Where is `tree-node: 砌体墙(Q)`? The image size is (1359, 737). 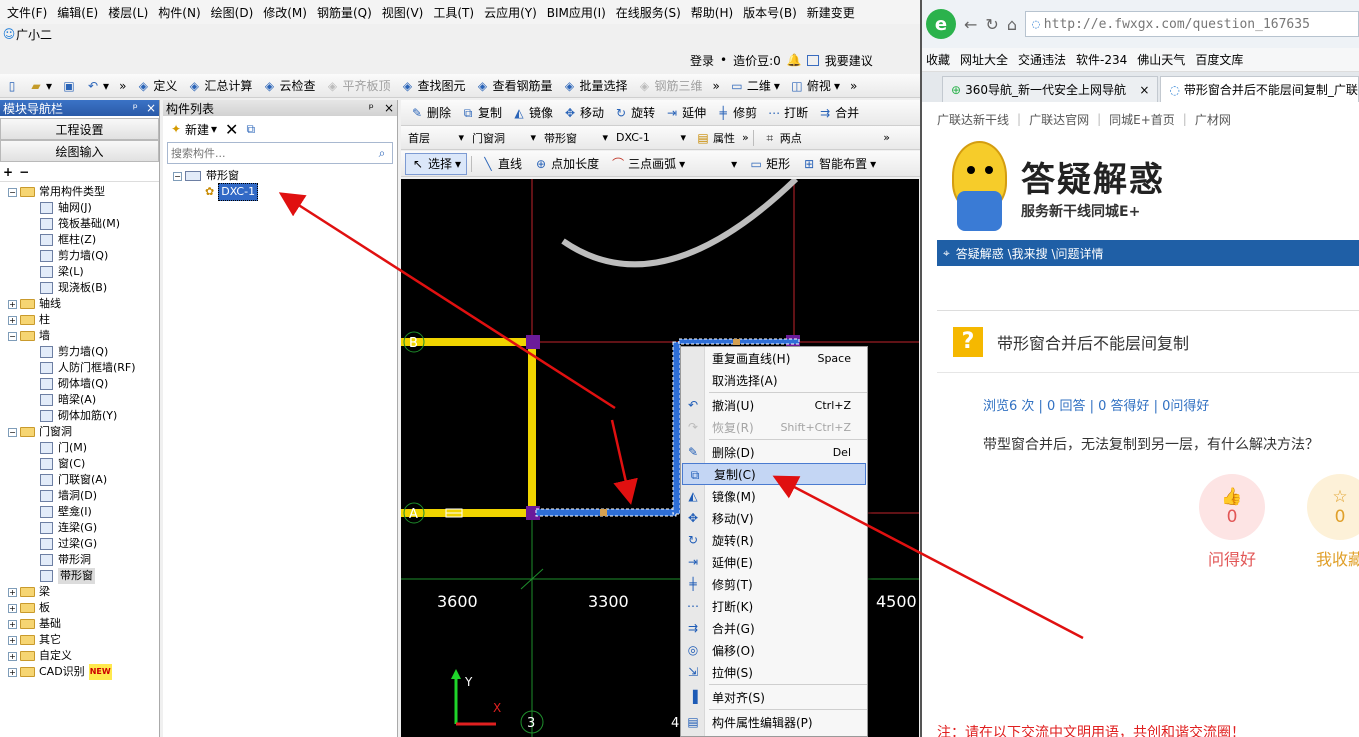 tree-node: 砌体墙(Q) is located at coordinates (80, 384).